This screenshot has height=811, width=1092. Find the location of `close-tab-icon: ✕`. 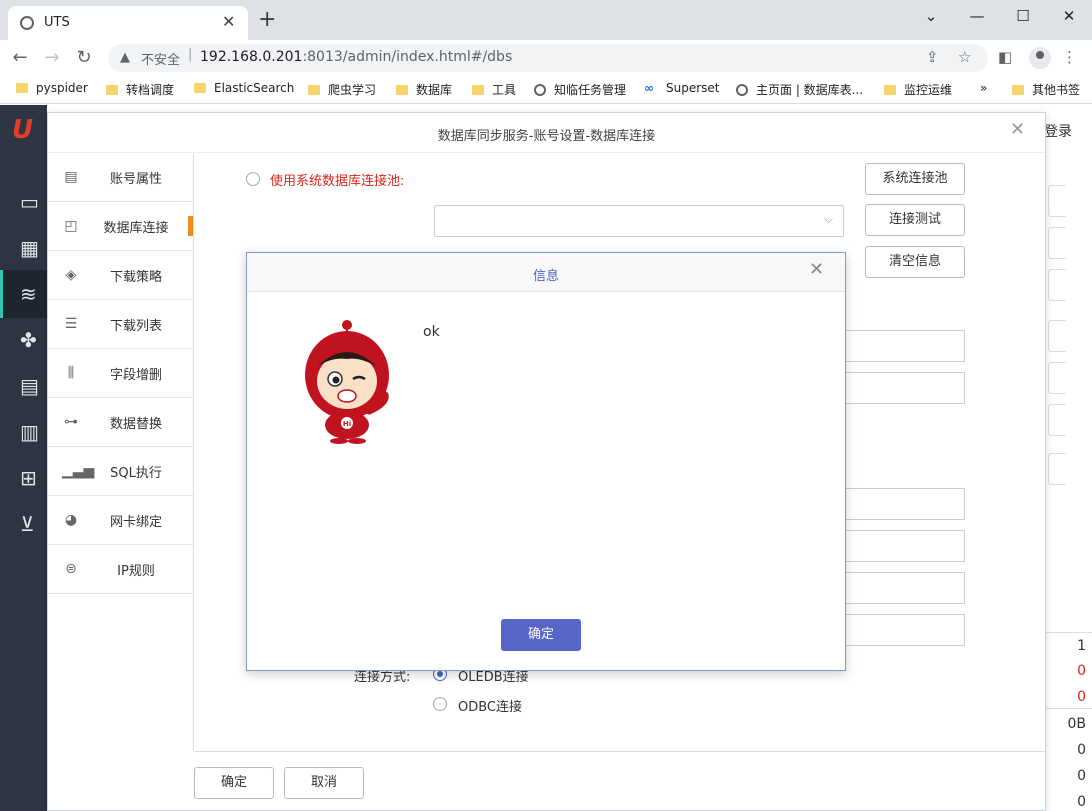

close-tab-icon: ✕ is located at coordinates (228, 21).